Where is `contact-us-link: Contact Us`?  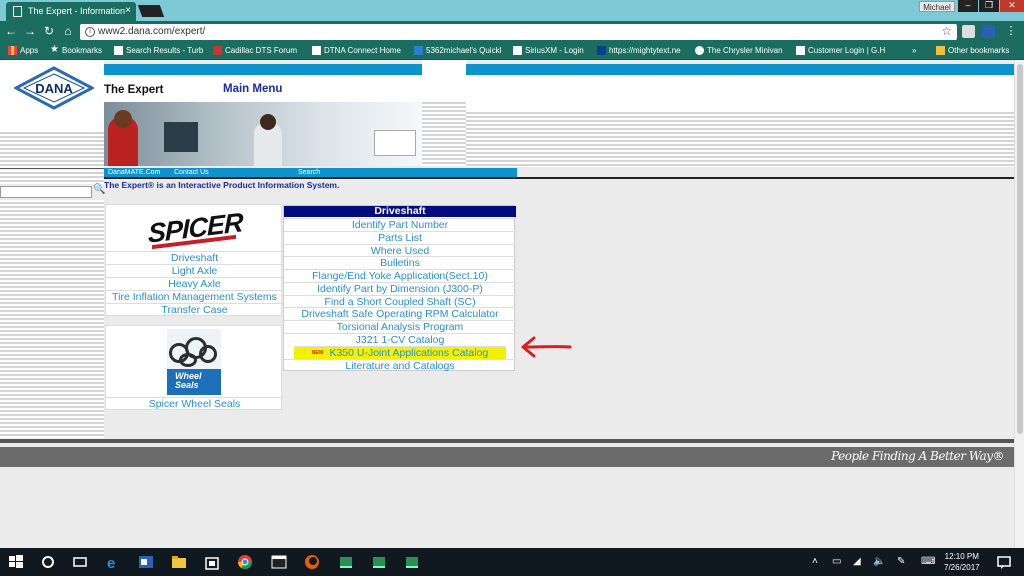 contact-us-link: Contact Us is located at coordinates (191, 172).